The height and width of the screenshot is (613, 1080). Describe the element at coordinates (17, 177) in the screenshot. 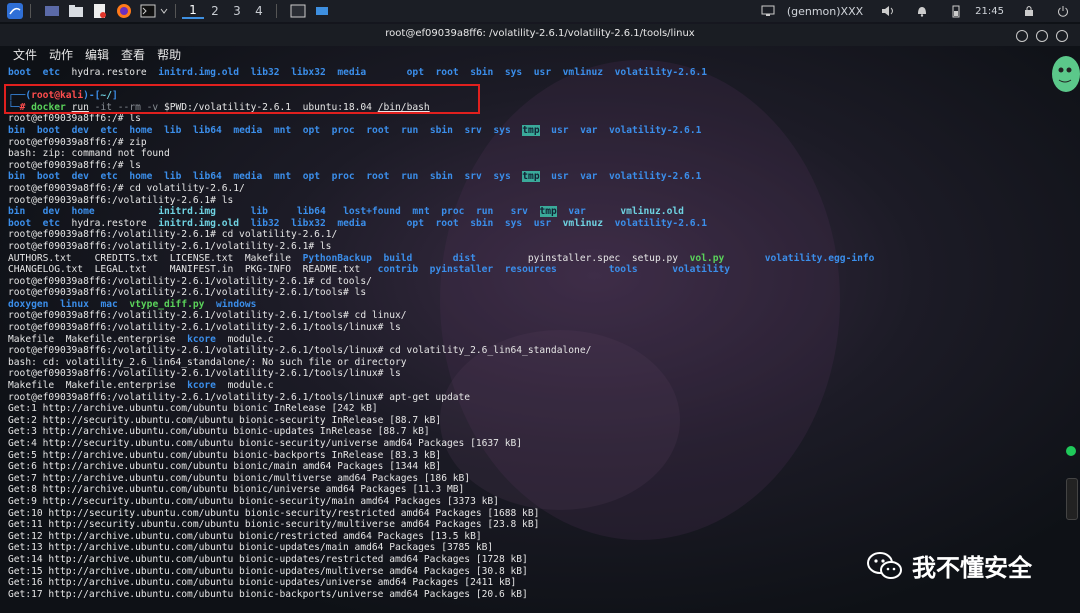

I see `terminal-text: bin` at that location.